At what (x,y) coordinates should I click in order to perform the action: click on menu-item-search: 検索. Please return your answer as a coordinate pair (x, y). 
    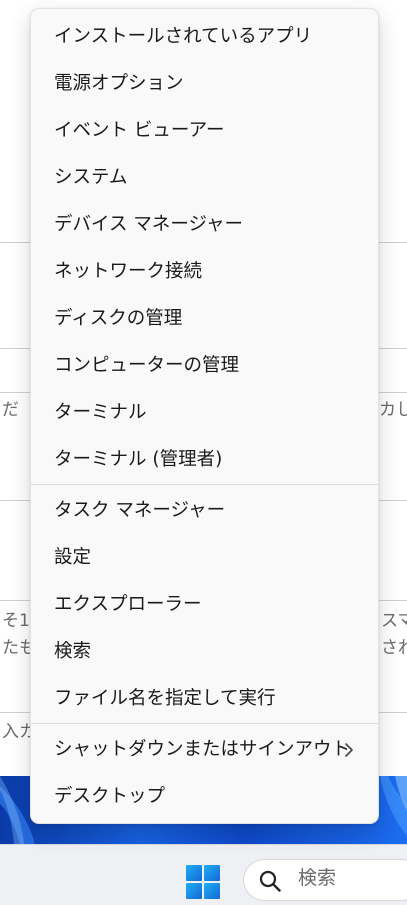
    Looking at the image, I should click on (204, 651).